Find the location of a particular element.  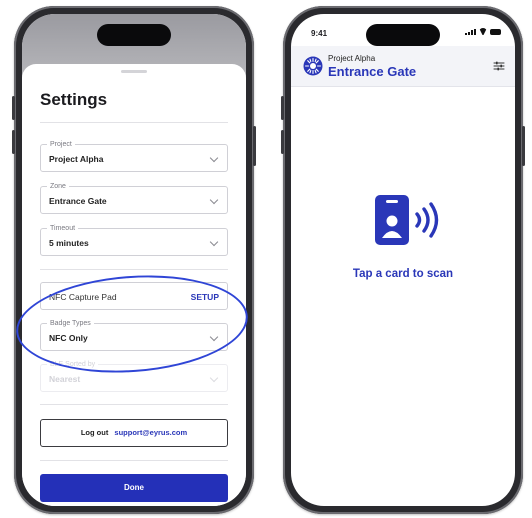

zone-name: Entrance Gate is located at coordinates (372, 71).